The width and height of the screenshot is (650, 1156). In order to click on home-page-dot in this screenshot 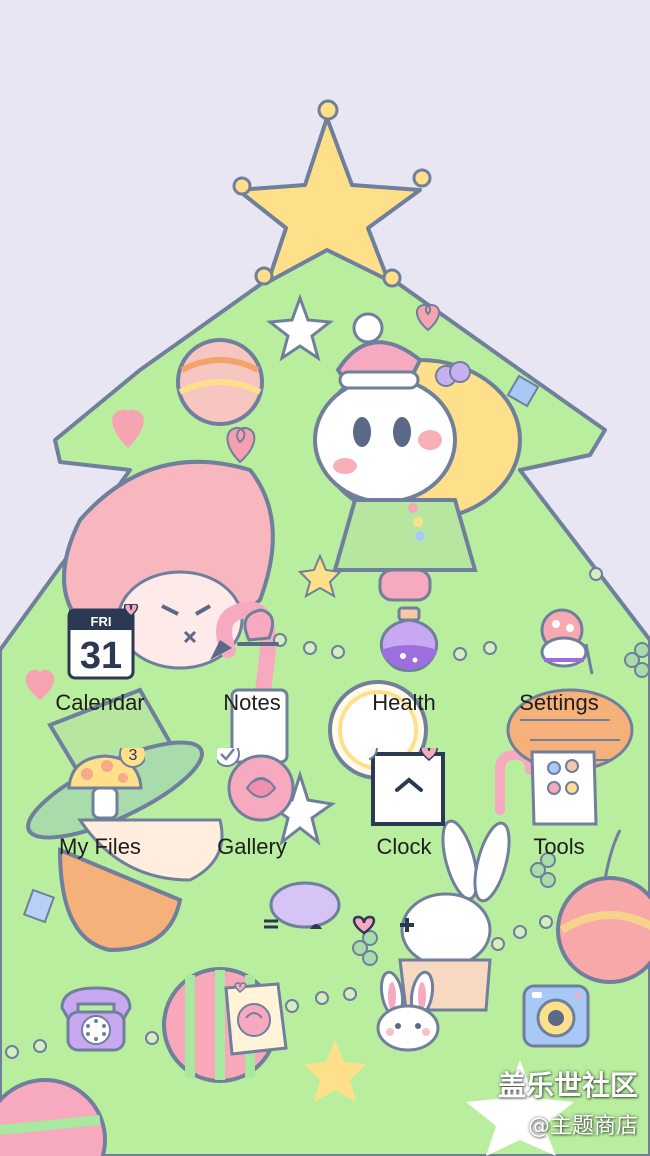, I will do `click(316, 926)`.